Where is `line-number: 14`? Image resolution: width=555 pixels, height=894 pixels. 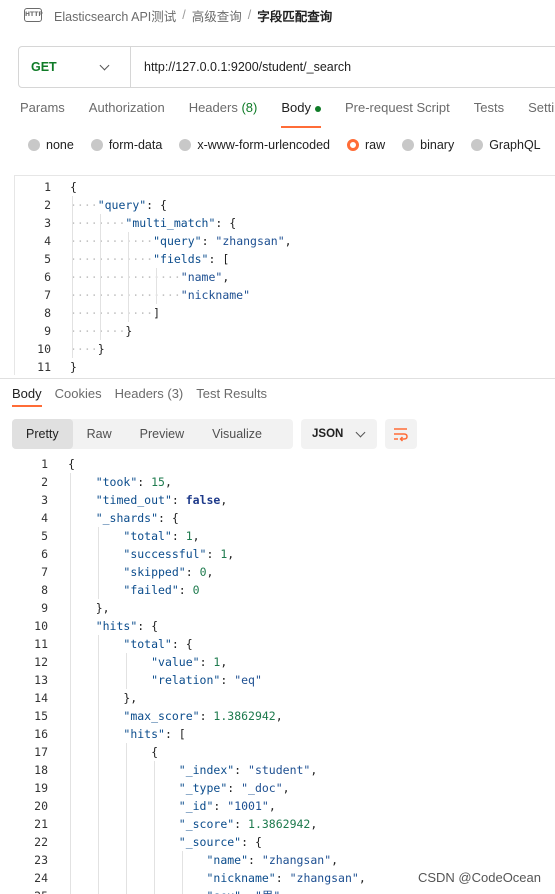
line-number: 14 is located at coordinates (41, 698).